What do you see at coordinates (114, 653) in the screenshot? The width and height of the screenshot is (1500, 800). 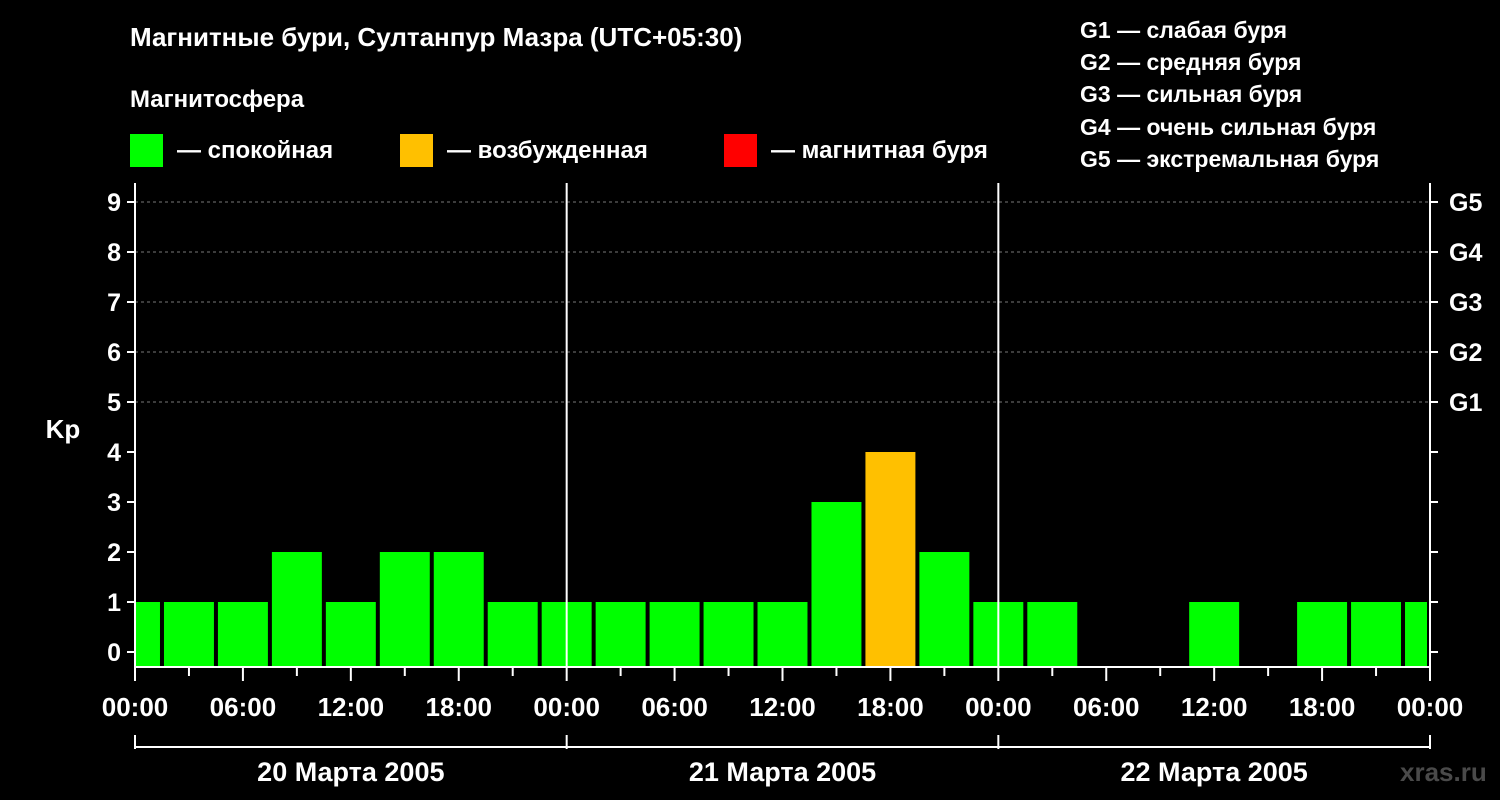 I see `y-tick-label: 0` at bounding box center [114, 653].